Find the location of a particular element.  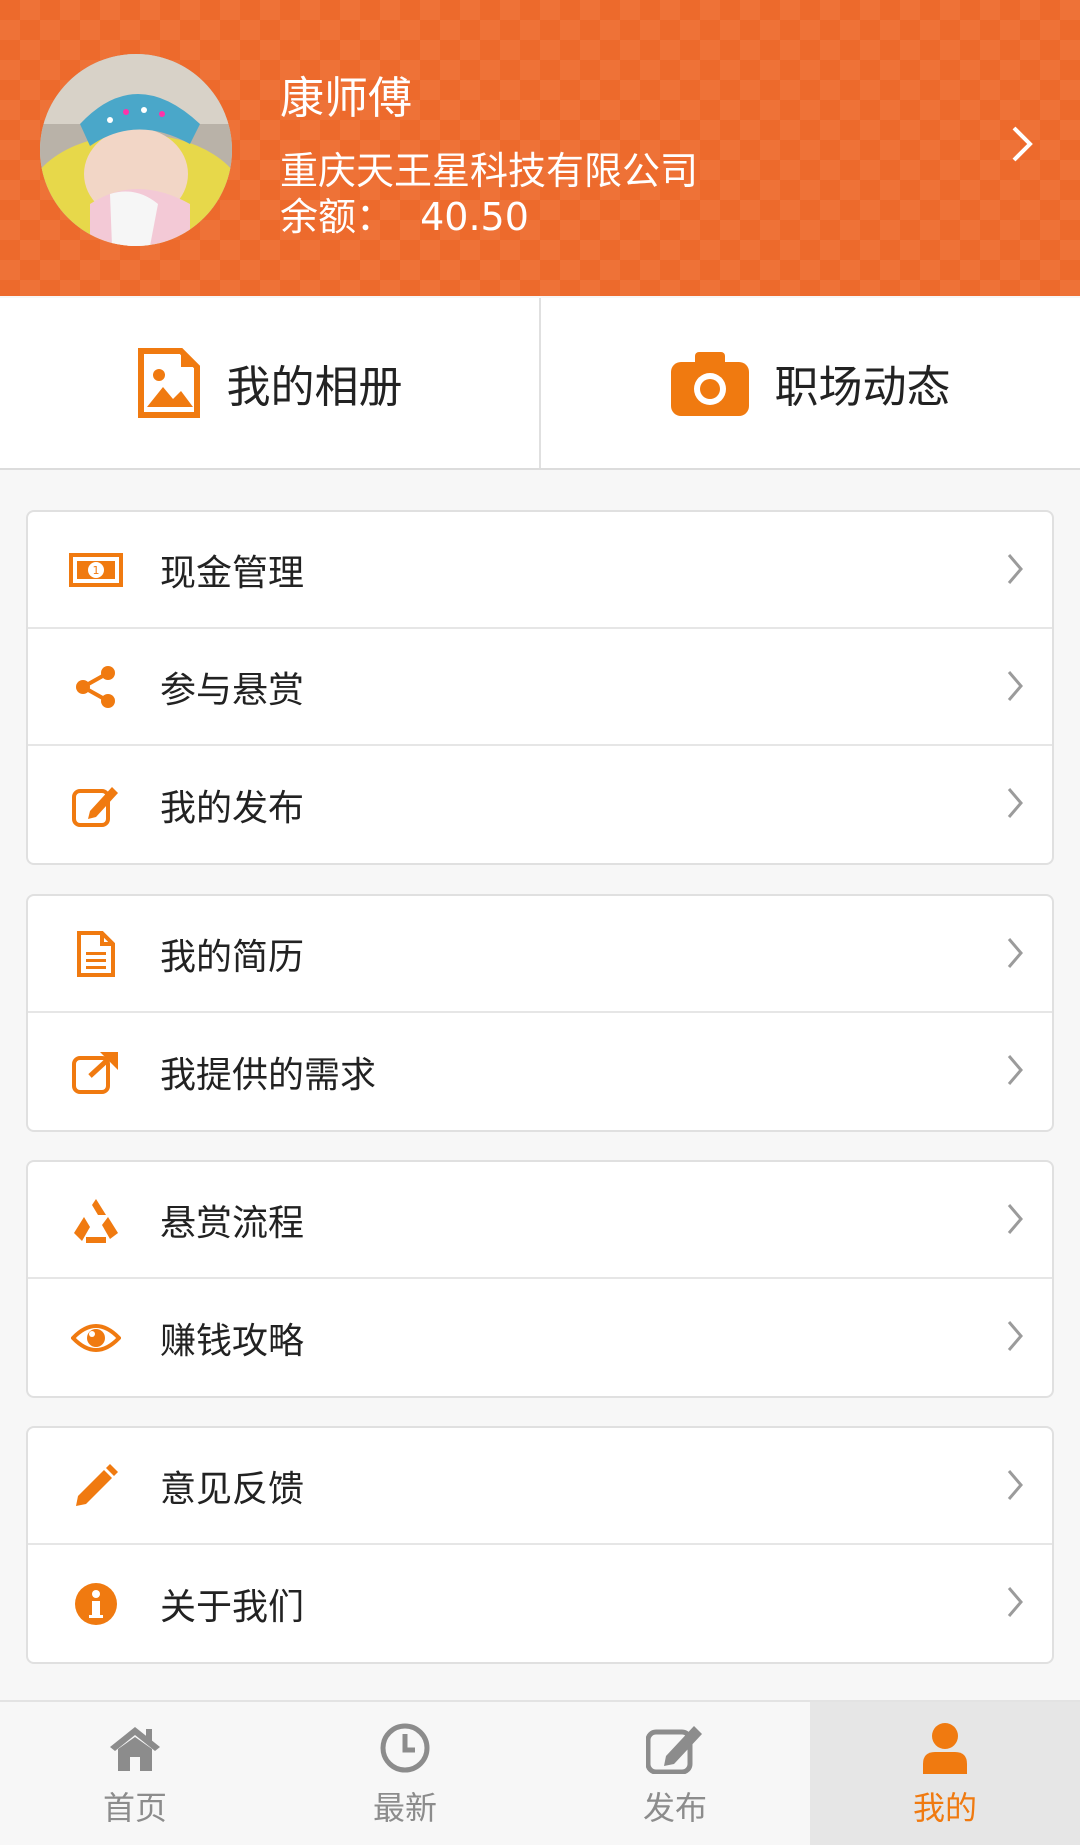

menu-item-label: 我提供的需求 is located at coordinates (268, 1075).